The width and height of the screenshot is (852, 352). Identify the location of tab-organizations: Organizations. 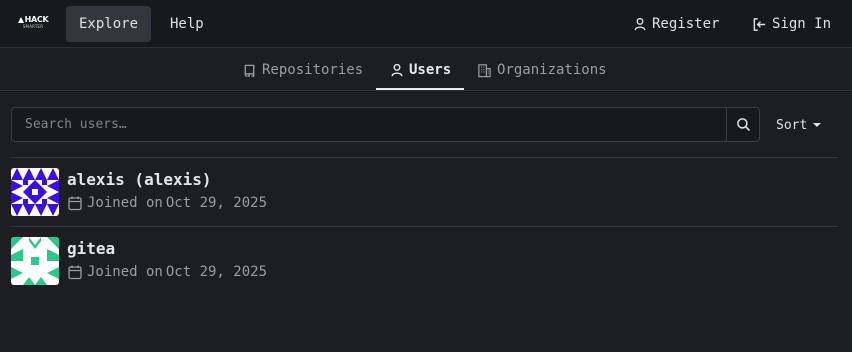
(542, 70).